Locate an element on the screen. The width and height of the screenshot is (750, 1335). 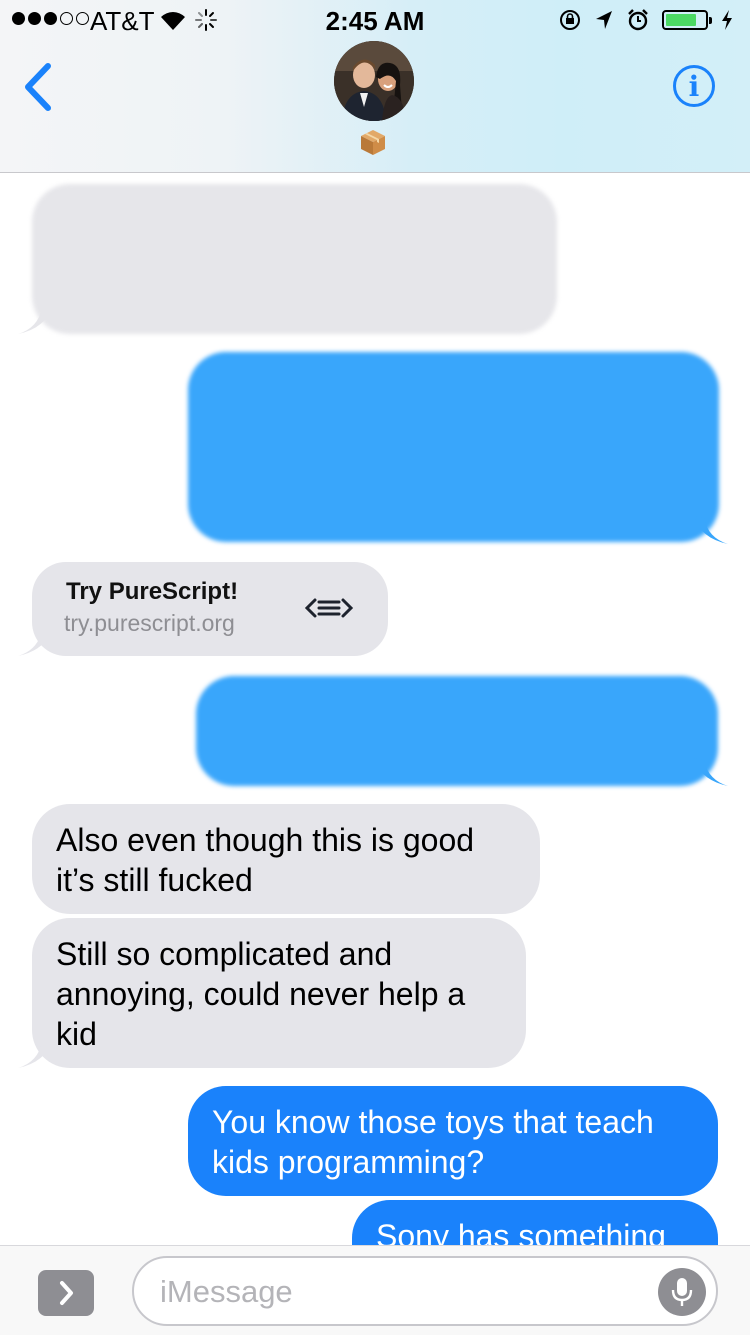
contact-avatar is located at coordinates (374, 81).